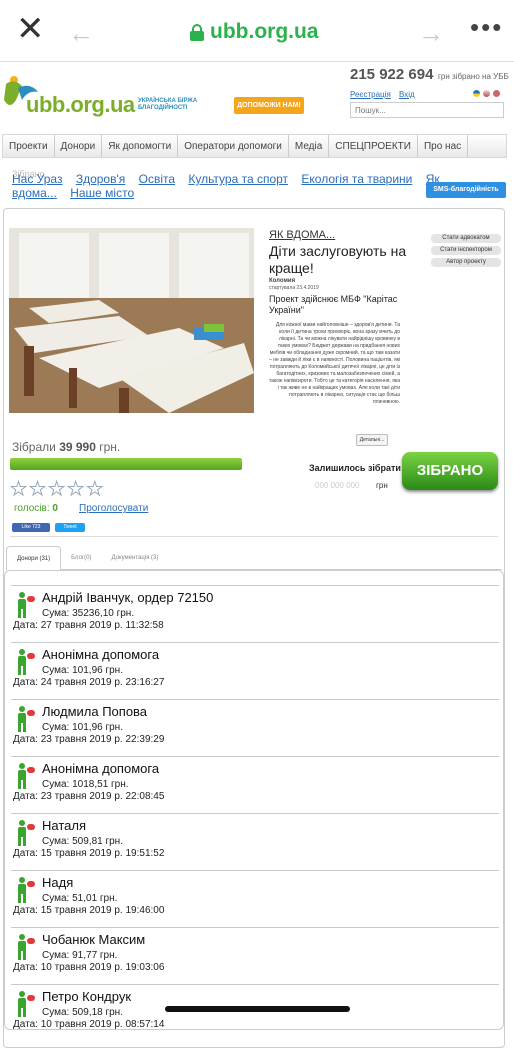 The width and height of the screenshot is (514, 1048). Describe the element at coordinates (70, 527) in the screenshot. I see `tweet-button: Tweet` at that location.